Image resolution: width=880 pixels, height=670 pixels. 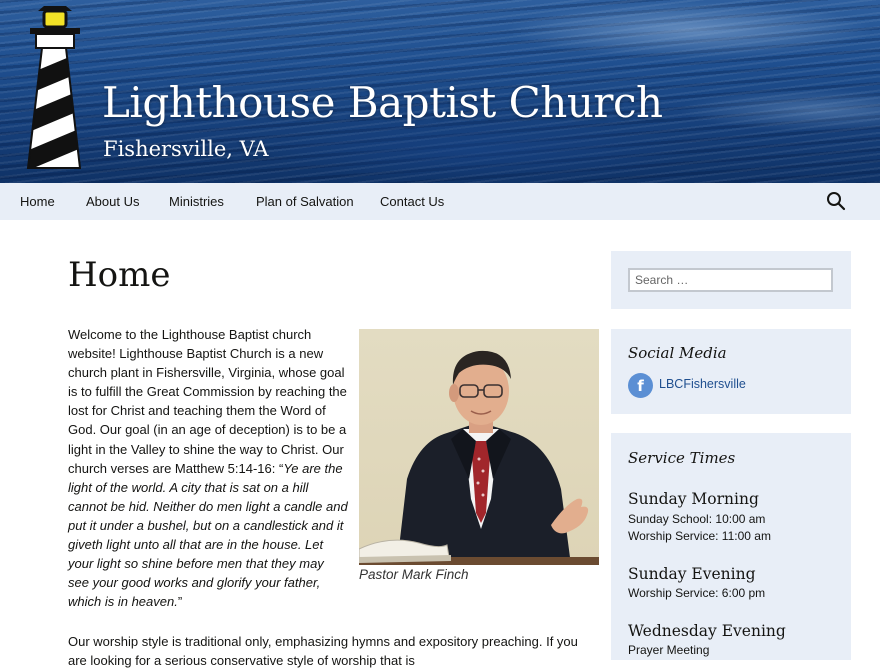 What do you see at coordinates (697, 519) in the screenshot?
I see `sunday-school-time: Sunday School: 10:00 am` at bounding box center [697, 519].